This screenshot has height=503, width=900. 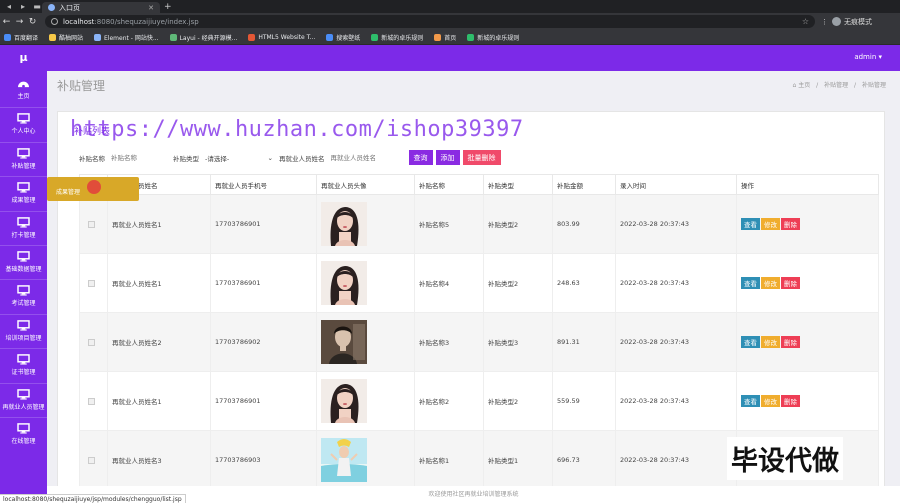 I want to click on sidebar-item: 基础数据管理, so click(x=23, y=261).